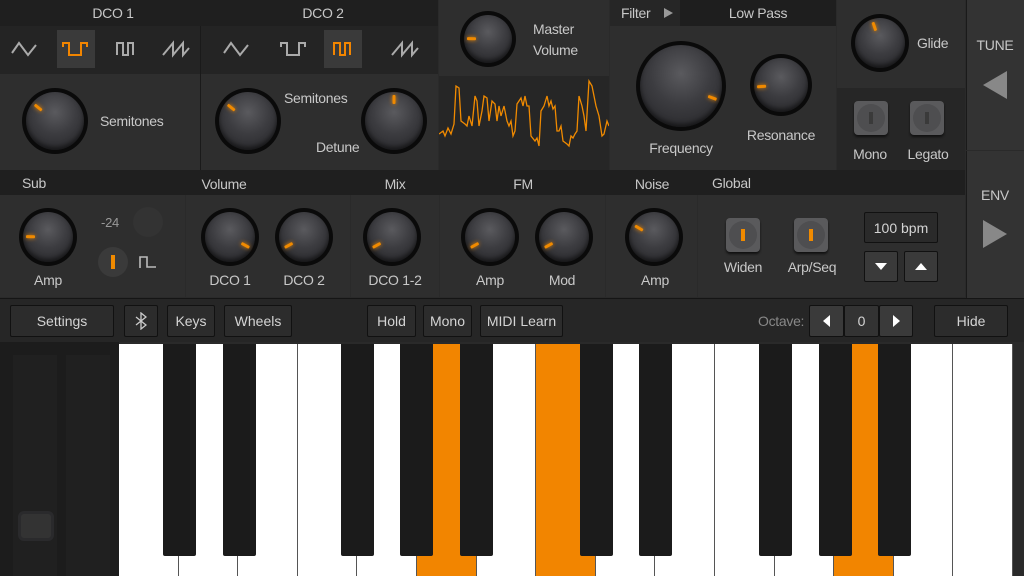  I want to click on fm-mod-knob, so click(564, 237).